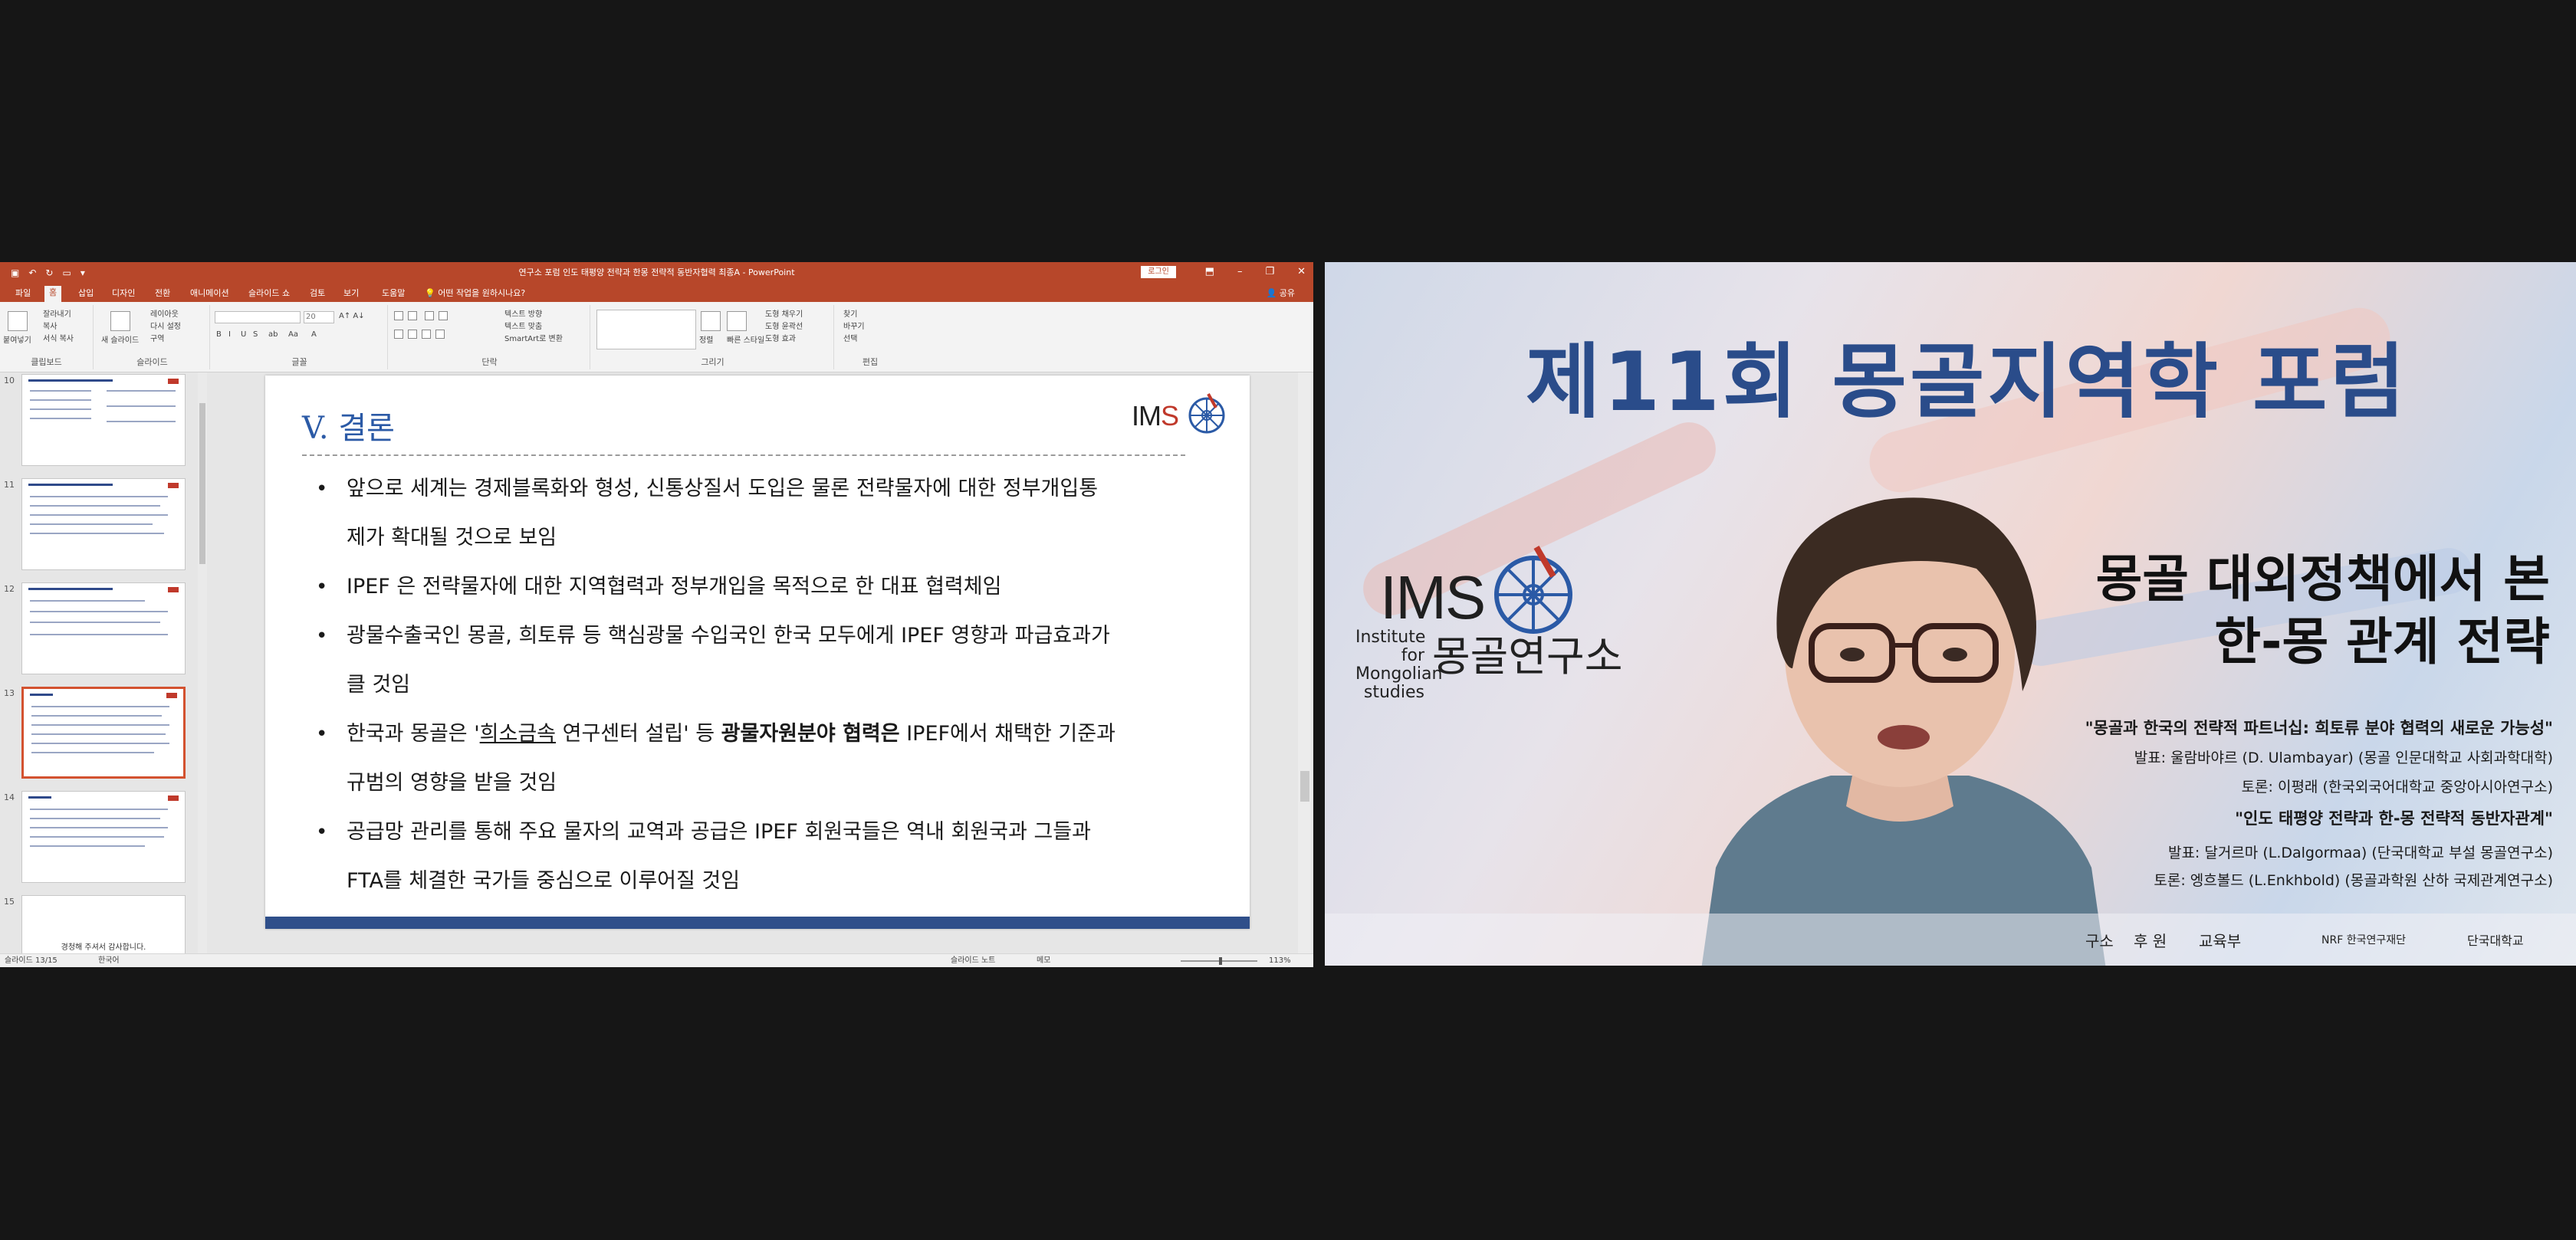  Describe the element at coordinates (50, 328) in the screenshot. I see `copy-button: 복사` at that location.